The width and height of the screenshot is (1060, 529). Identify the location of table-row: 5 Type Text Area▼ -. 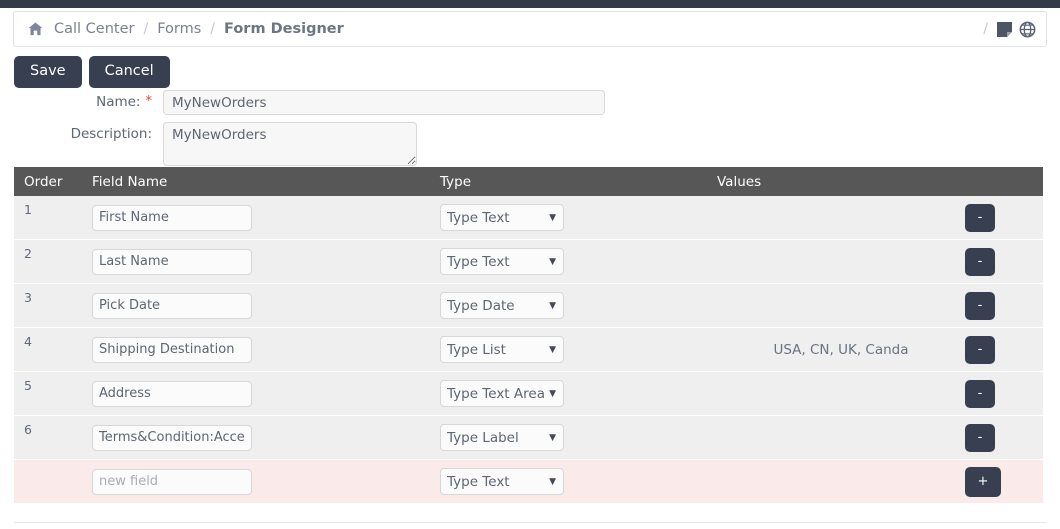
(528, 393).